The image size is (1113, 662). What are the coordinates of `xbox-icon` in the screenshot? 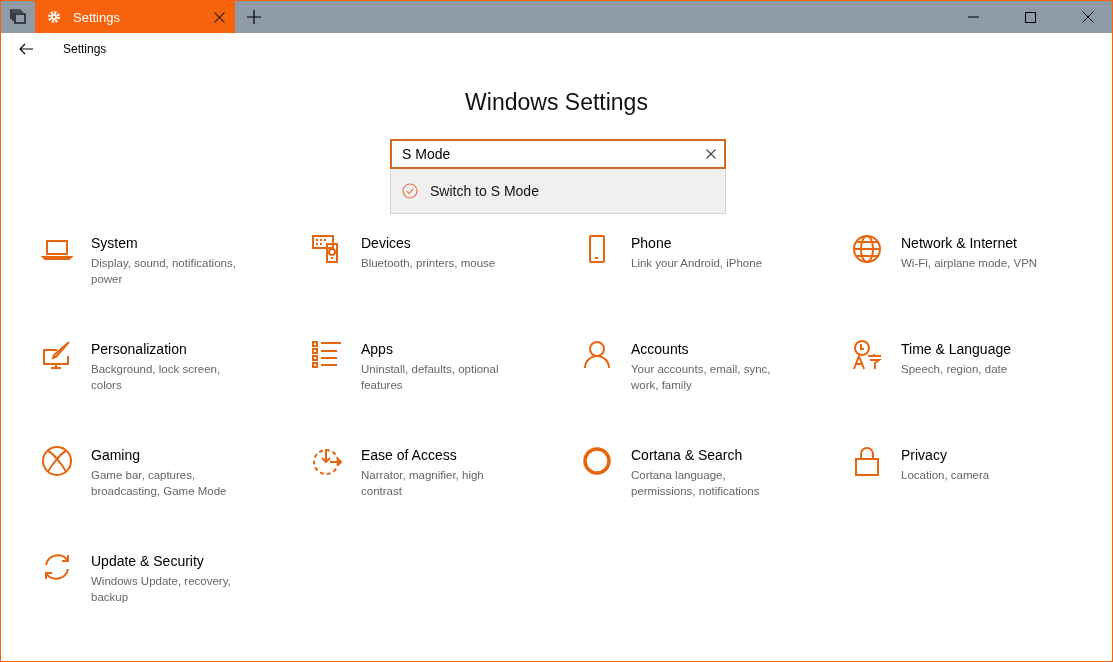 It's located at (57, 461).